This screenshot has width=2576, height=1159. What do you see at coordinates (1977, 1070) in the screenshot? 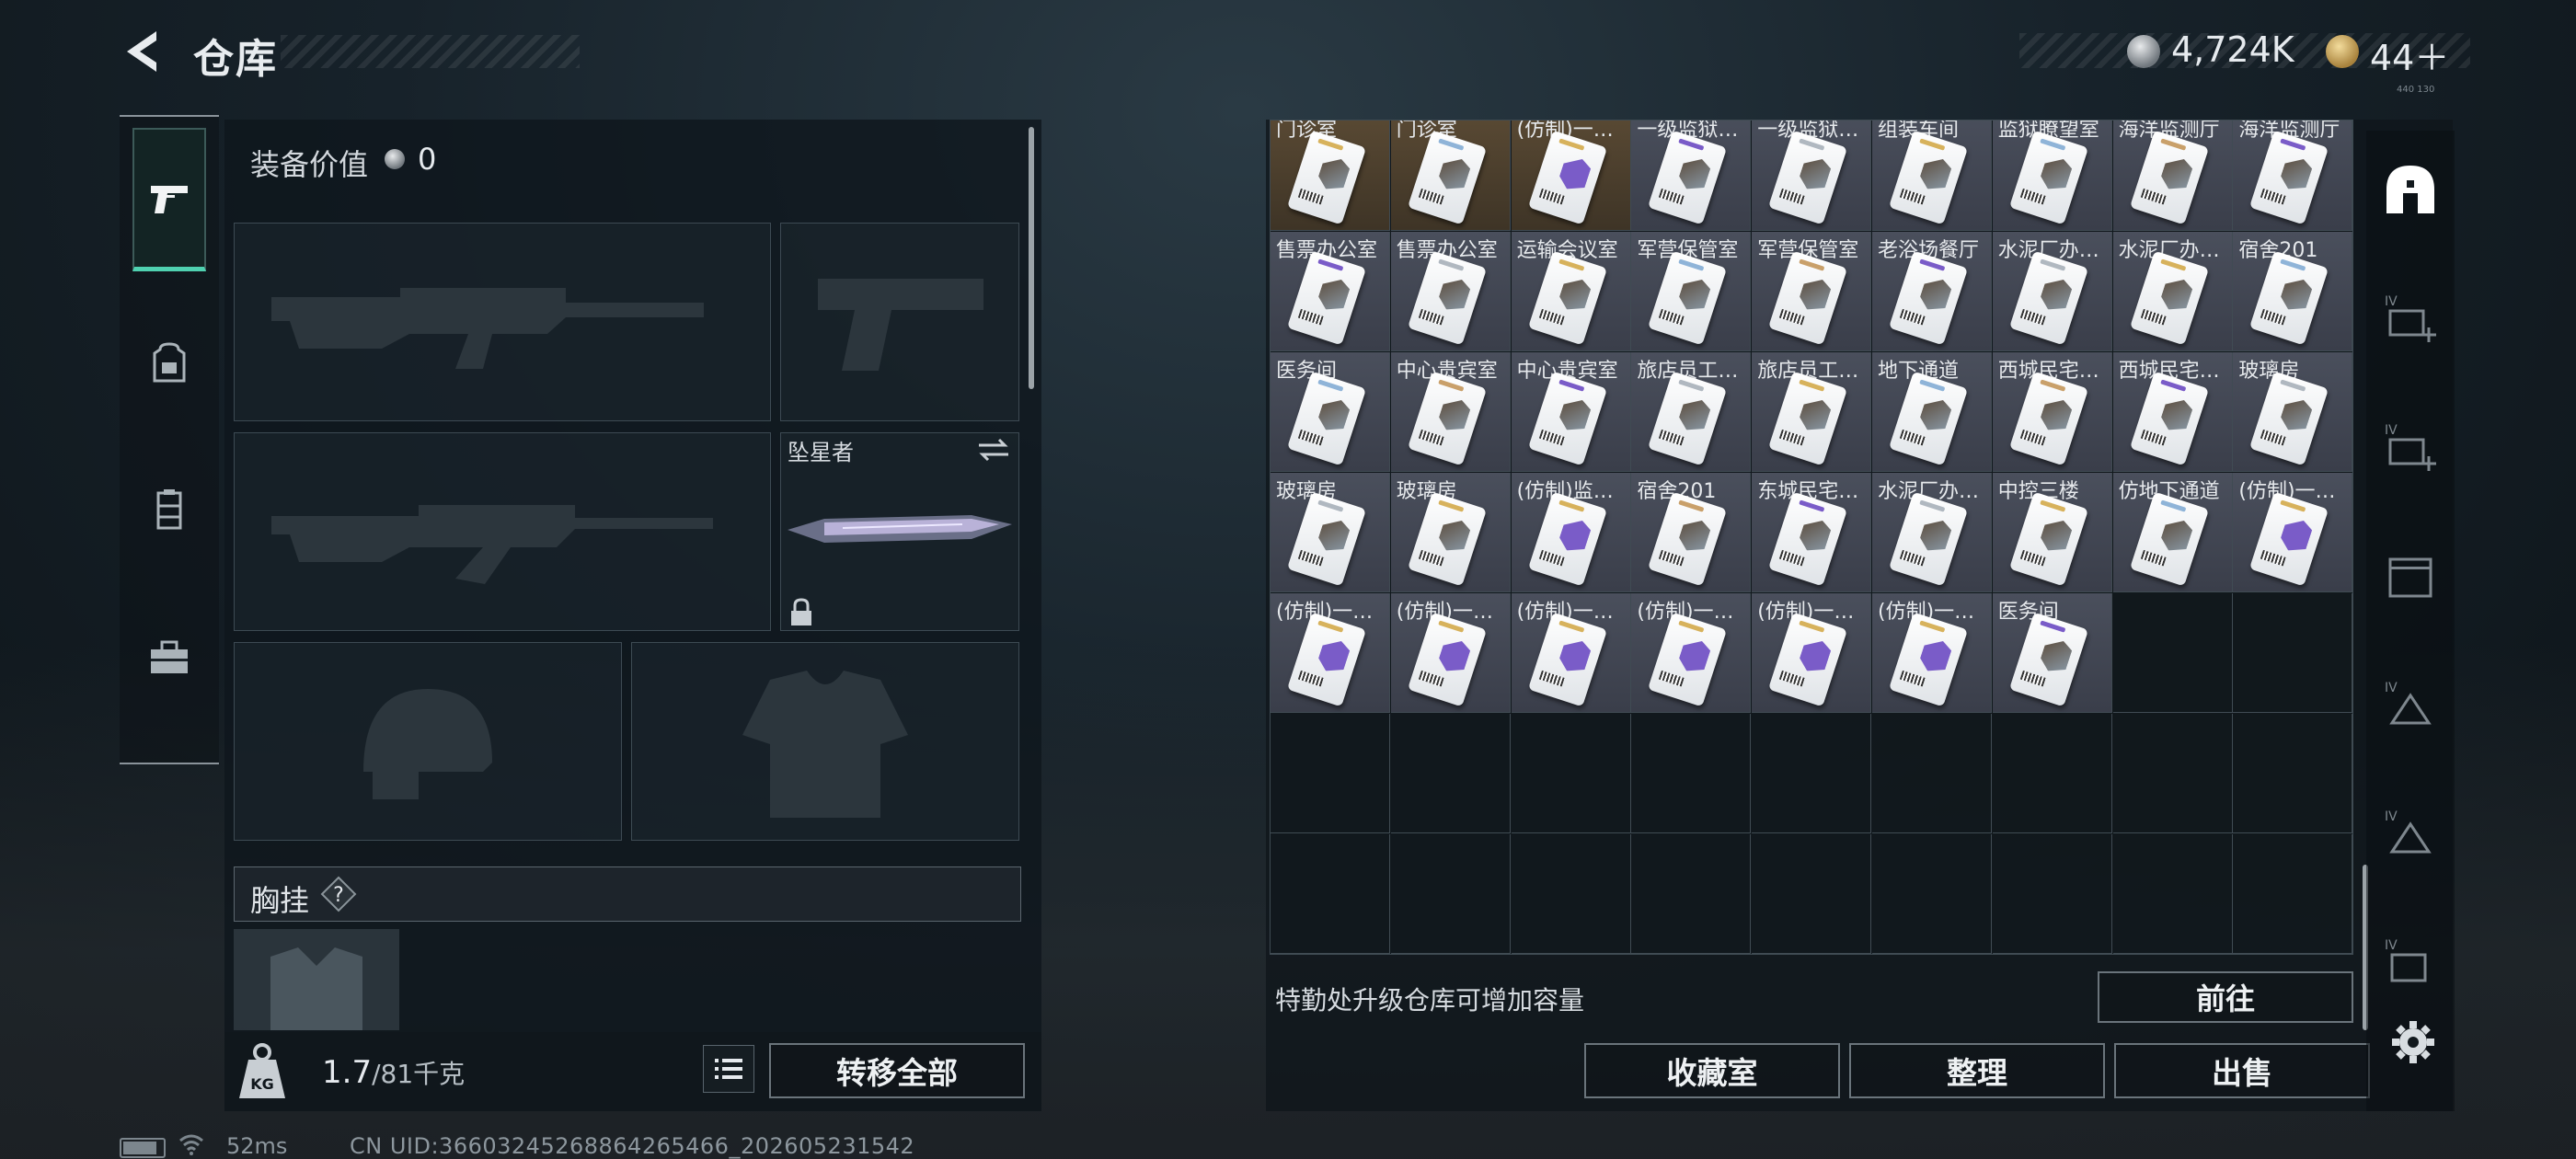
I see `sort-button: 整理` at bounding box center [1977, 1070].